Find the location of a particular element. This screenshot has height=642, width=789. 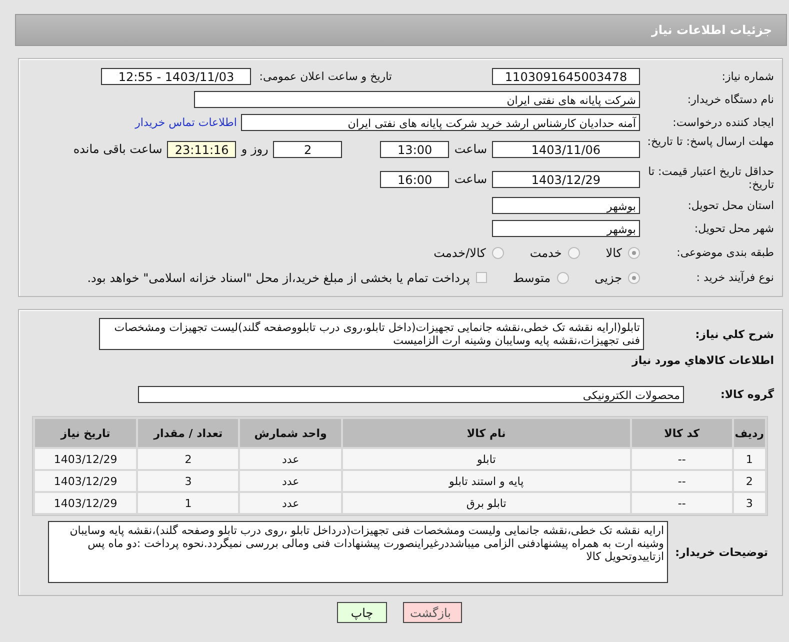

table-cell: پایه و استند تابلو is located at coordinates (486, 481).